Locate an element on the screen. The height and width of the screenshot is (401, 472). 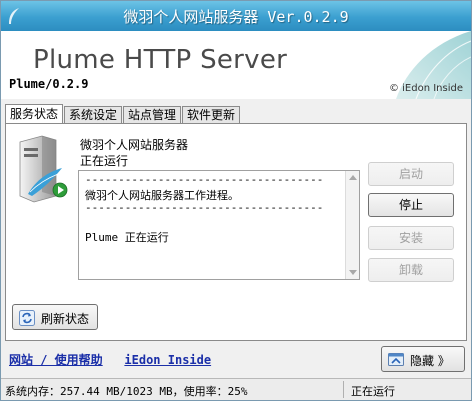
refresh-status-button: 刷新状态 is located at coordinates (55, 317).